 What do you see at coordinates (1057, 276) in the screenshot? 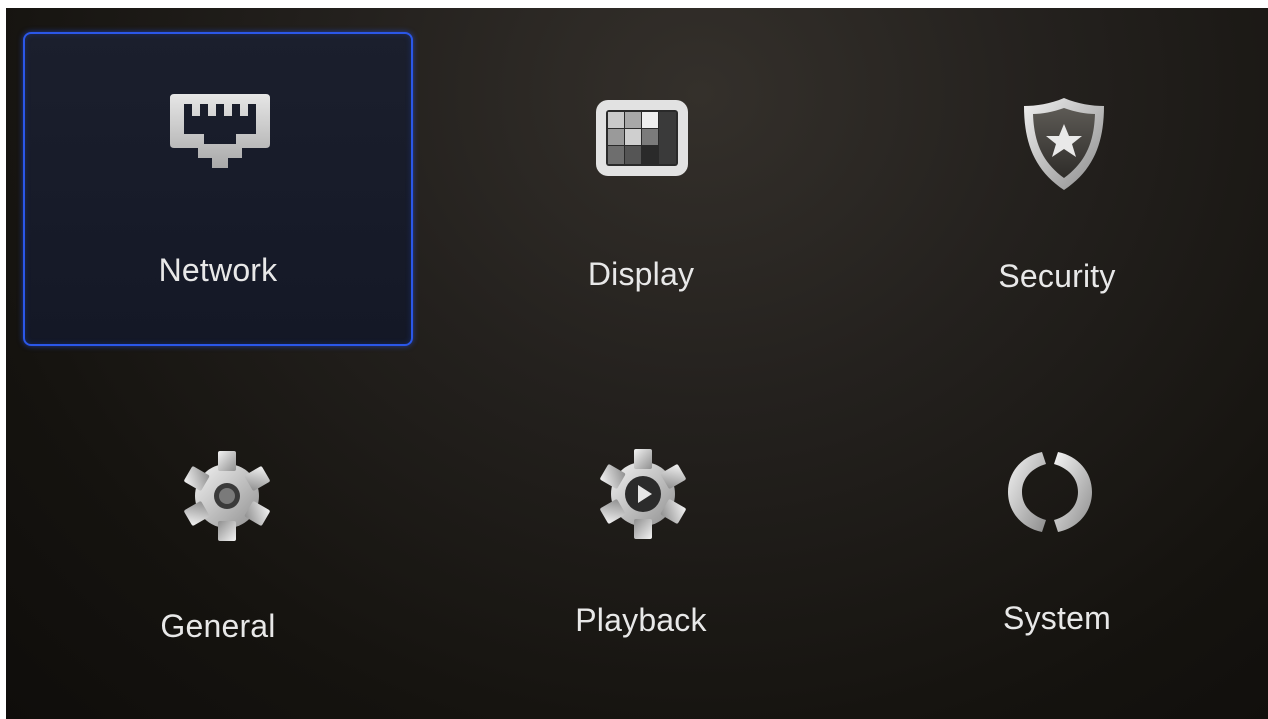
I see `menu-label-security: Security` at bounding box center [1057, 276].